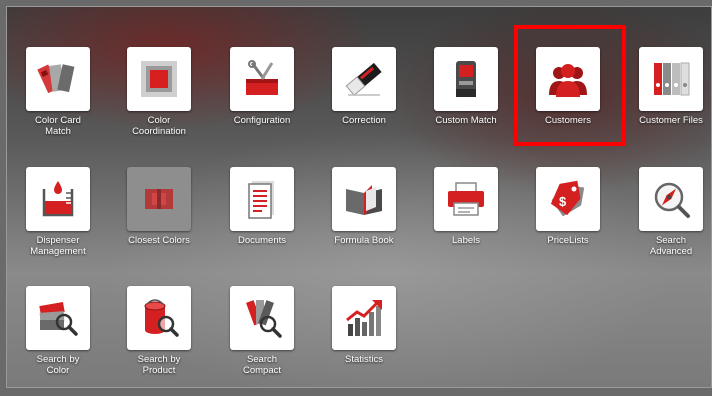  What do you see at coordinates (568, 240) in the screenshot?
I see `tile-label: PriceLists` at bounding box center [568, 240].